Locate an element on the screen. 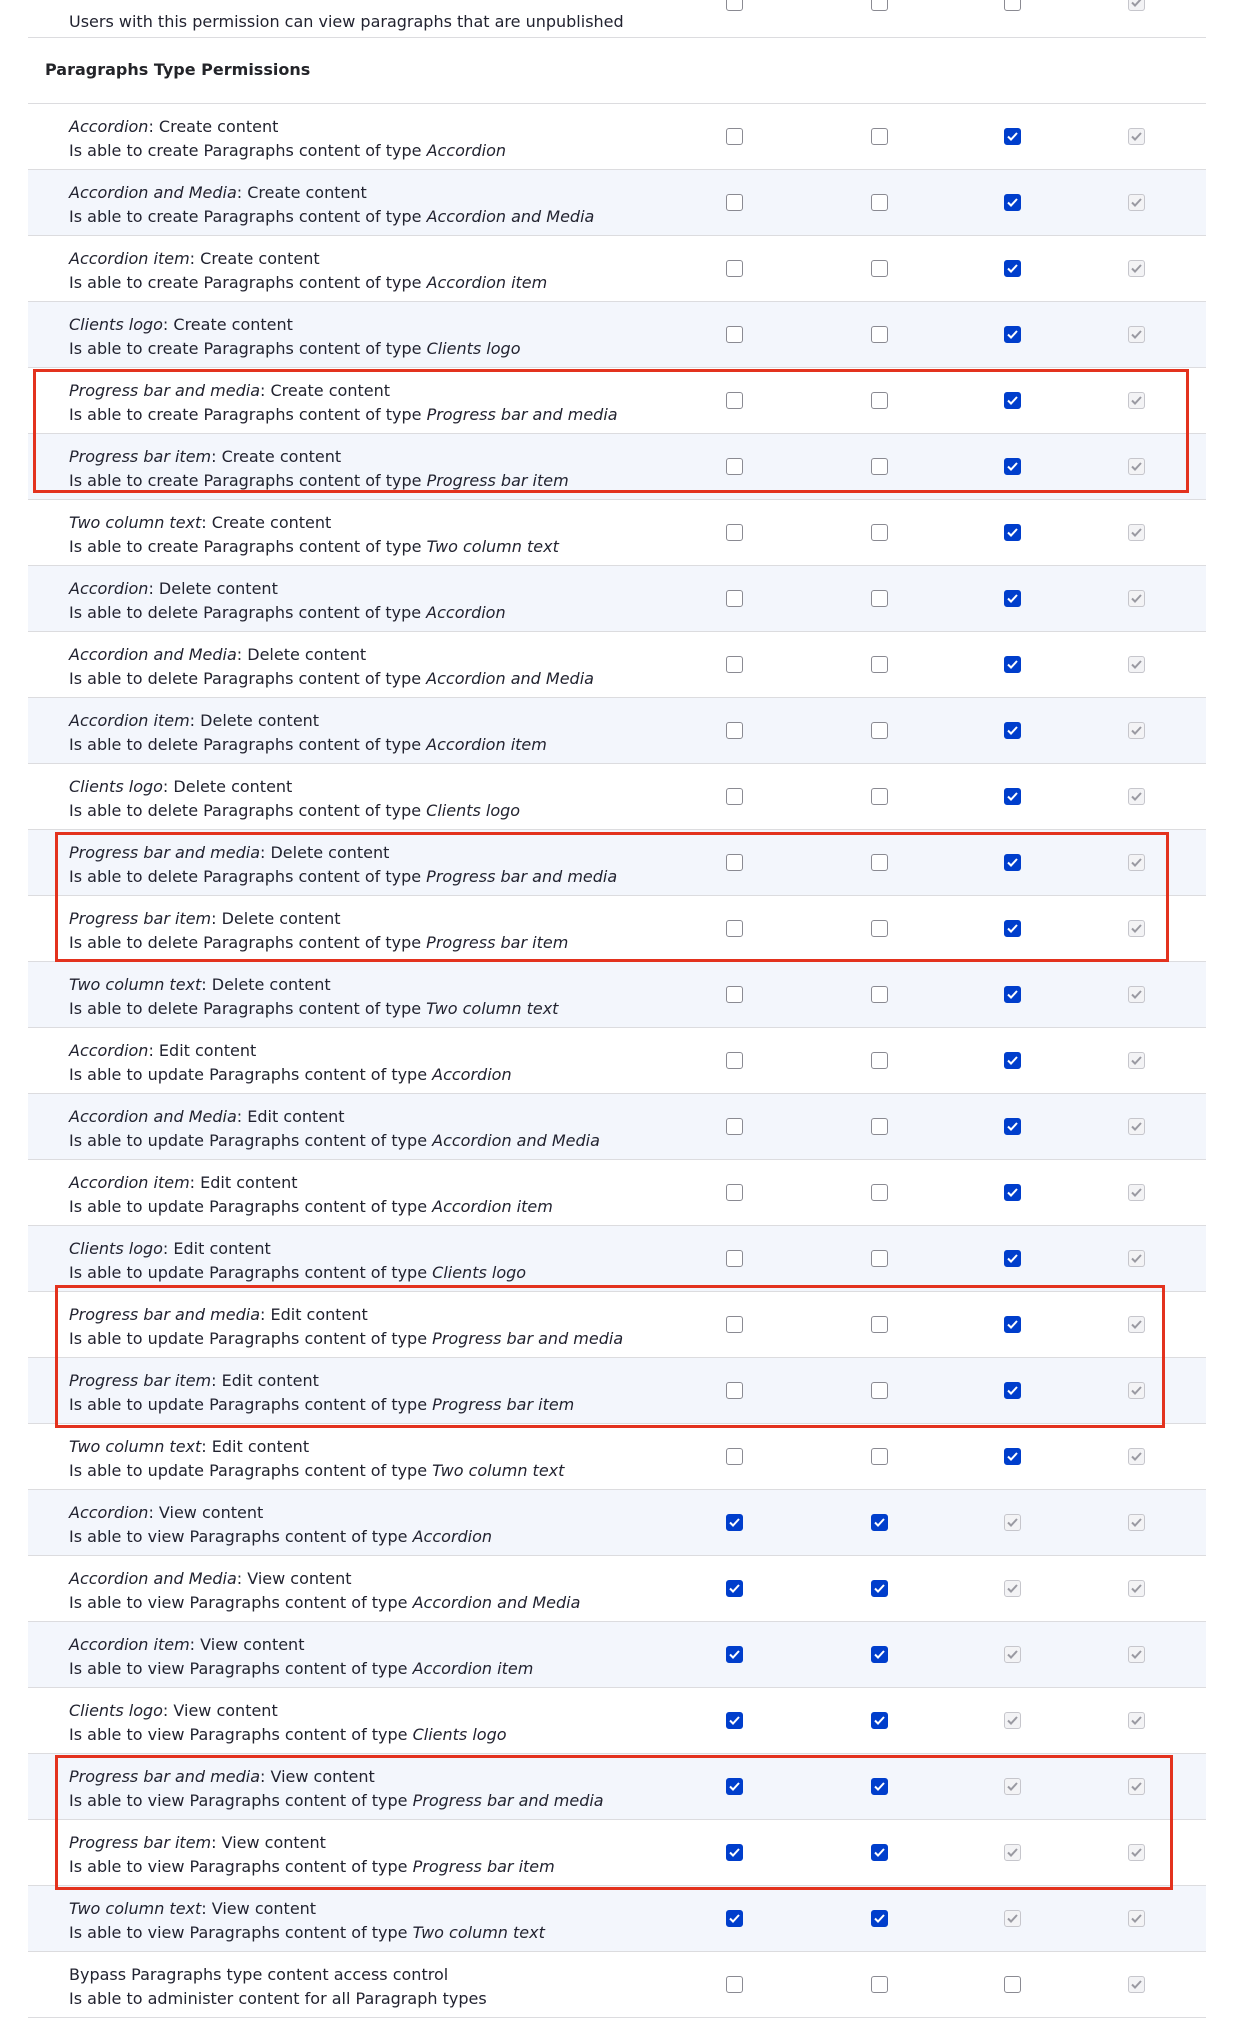 The image size is (1233, 2018). permission-desc-verb: update is located at coordinates (175, 1272).